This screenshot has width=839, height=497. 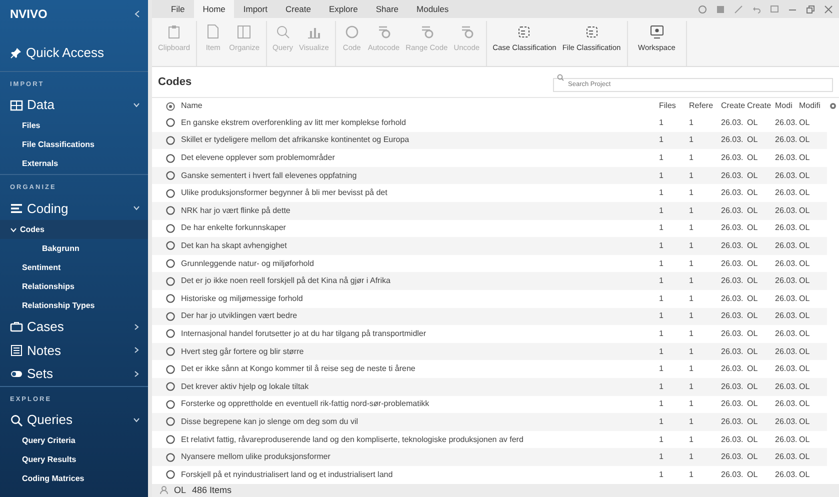 I want to click on code-name: Ulike produksjonsformer begynner å bli mer bevisst på det, so click(x=284, y=193).